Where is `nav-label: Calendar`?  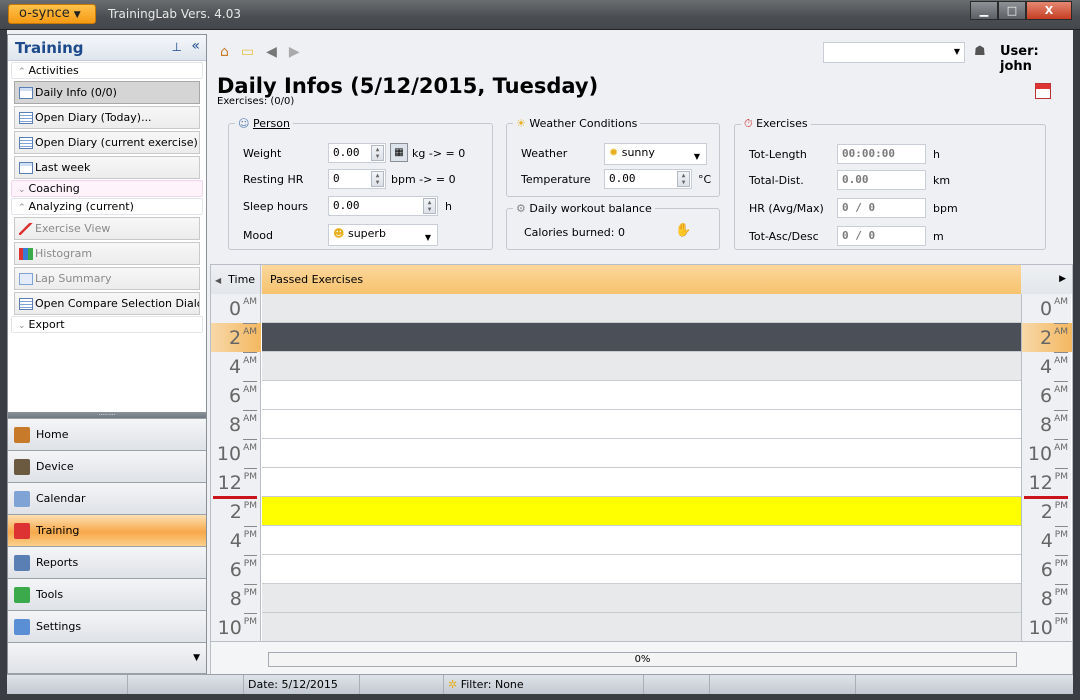 nav-label: Calendar is located at coordinates (61, 498).